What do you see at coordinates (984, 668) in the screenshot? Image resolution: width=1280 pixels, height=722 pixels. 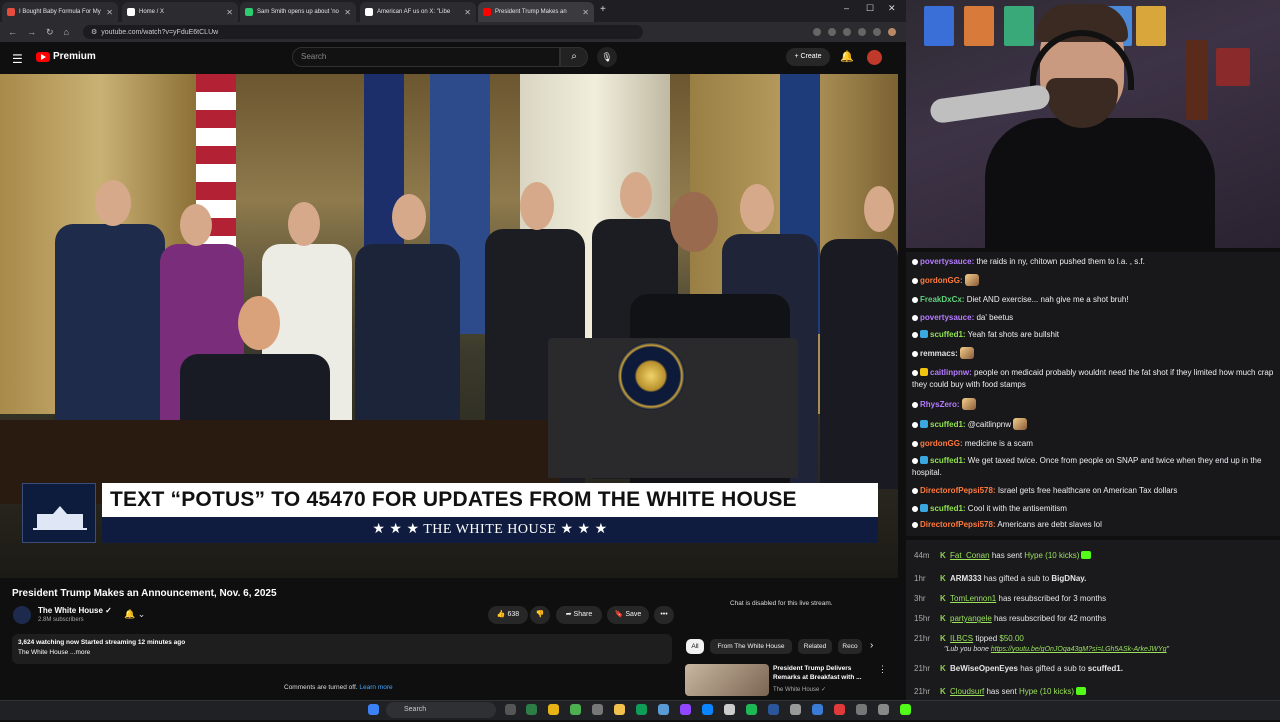 I see `event-username: BeWiseOpenEyes` at bounding box center [984, 668].